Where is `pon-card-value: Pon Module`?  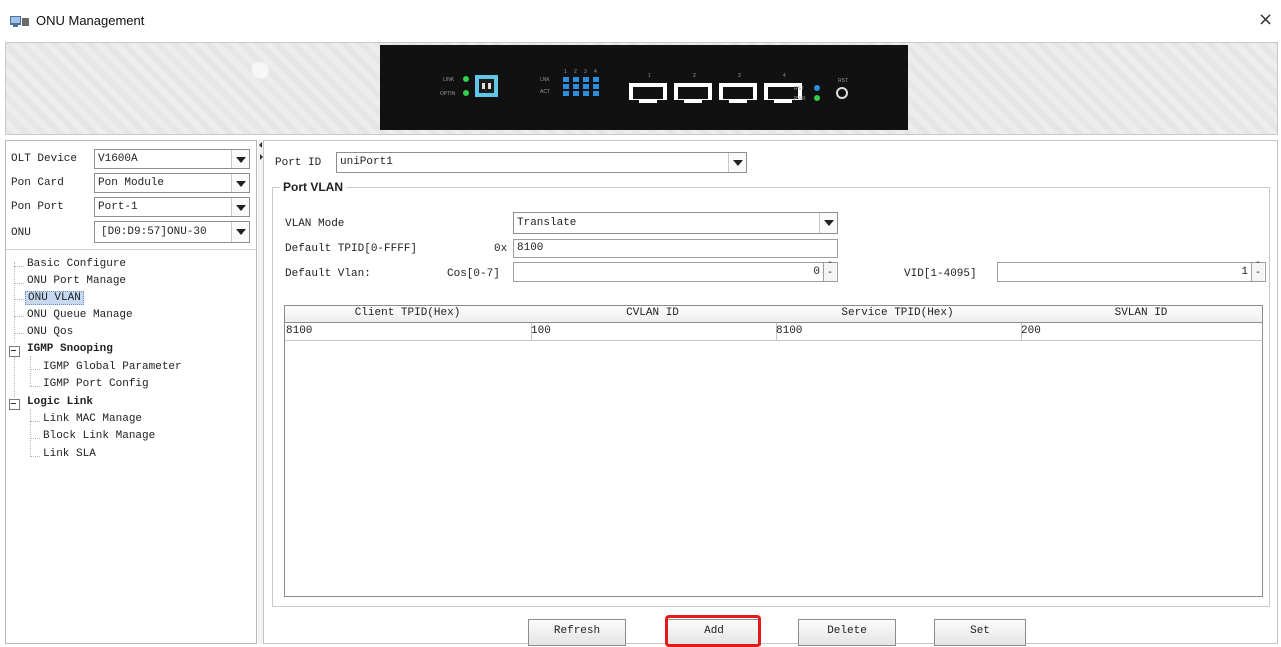
pon-card-value: Pon Module is located at coordinates (131, 183).